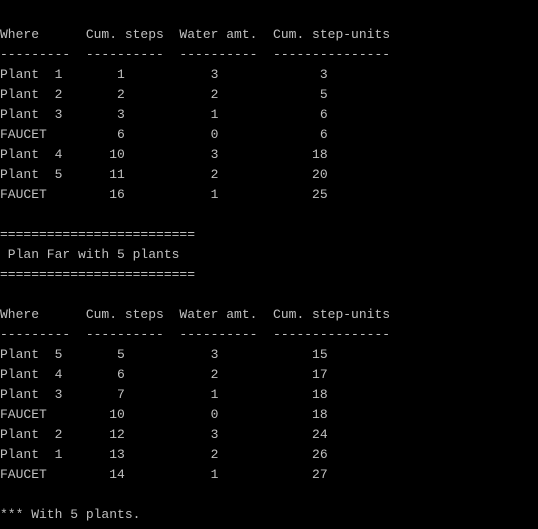  I want to click on console-line: Plant 3 3 1 6, so click(164, 114).